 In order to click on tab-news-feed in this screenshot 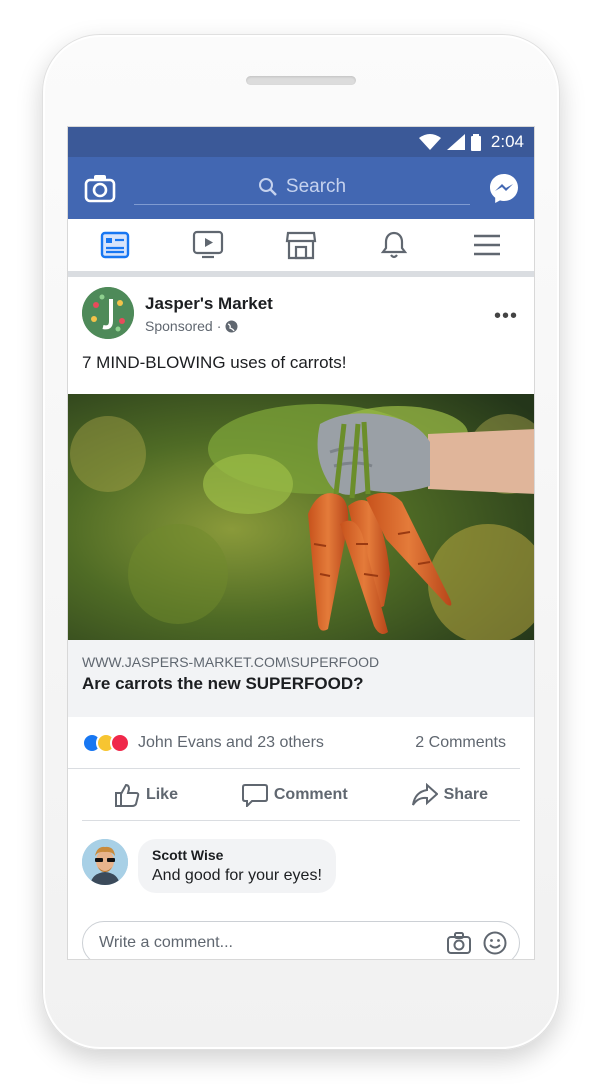, I will do `click(115, 245)`.